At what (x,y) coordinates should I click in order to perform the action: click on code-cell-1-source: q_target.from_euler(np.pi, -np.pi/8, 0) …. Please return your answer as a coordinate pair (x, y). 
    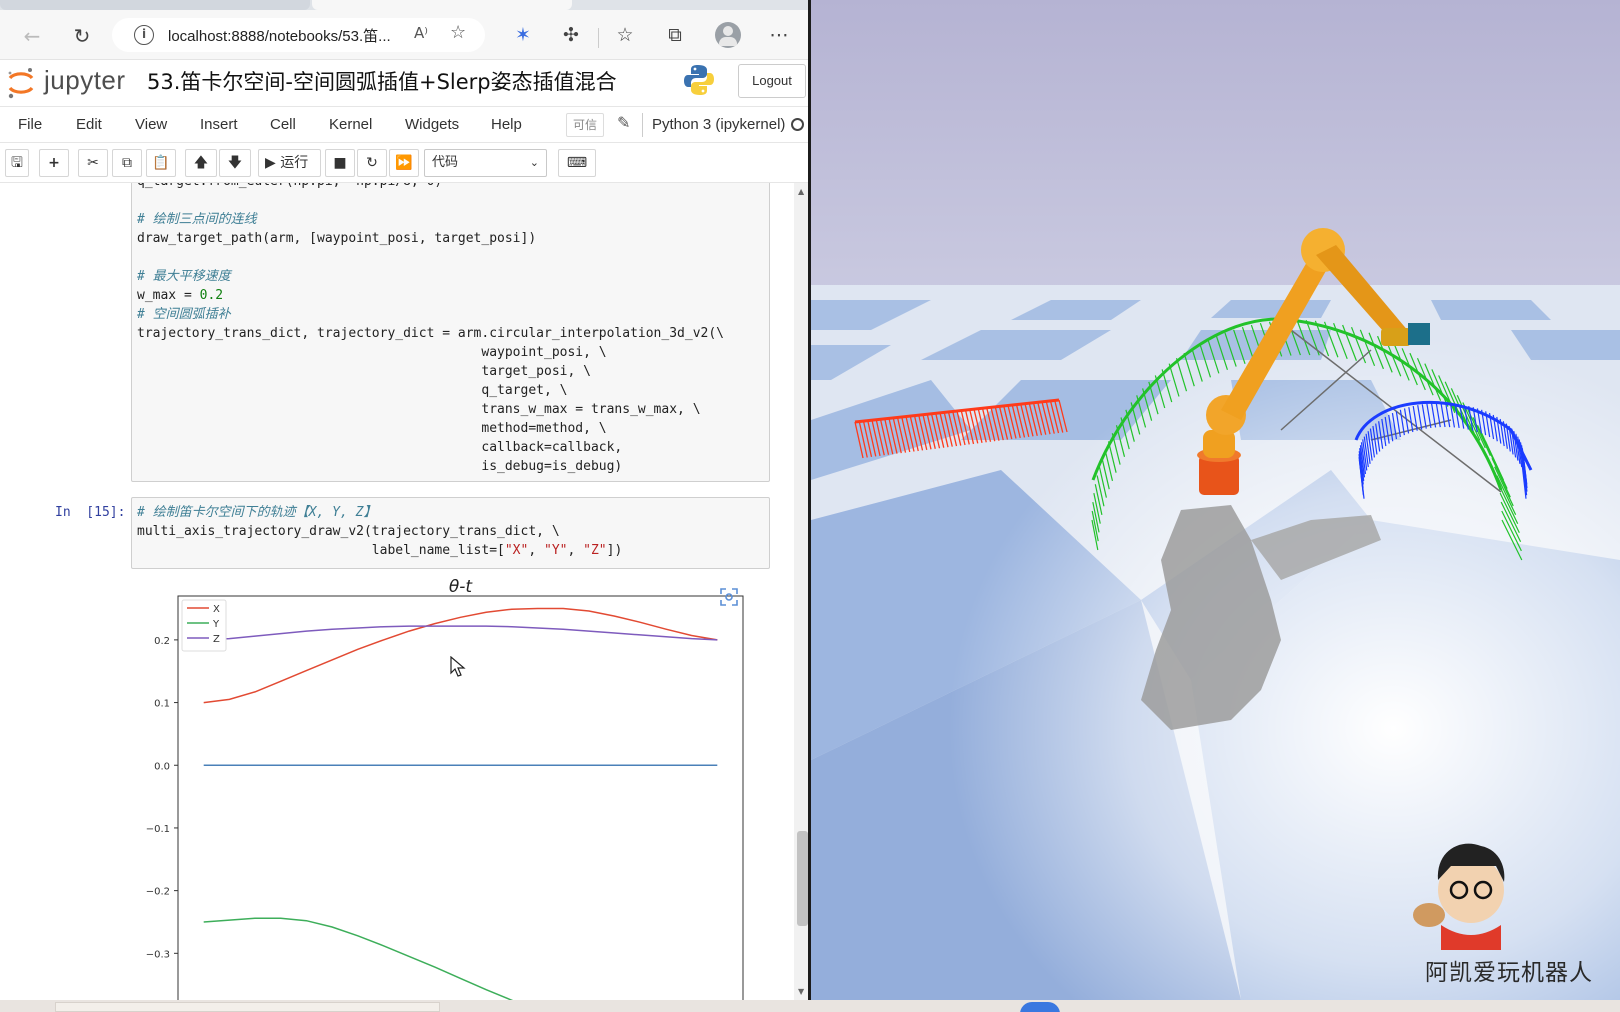
    Looking at the image, I should click on (450, 329).